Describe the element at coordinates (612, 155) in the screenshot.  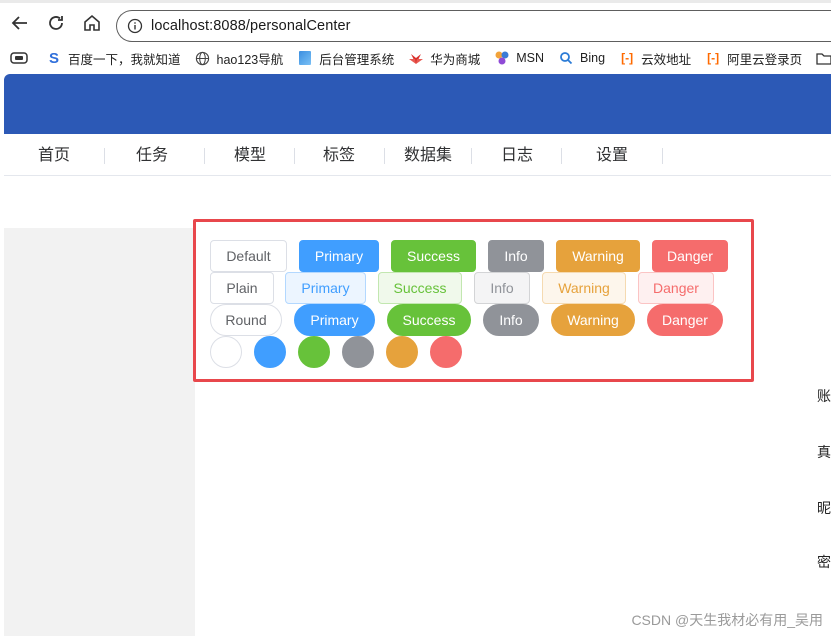
I see `menu-item-settings: 设置` at that location.